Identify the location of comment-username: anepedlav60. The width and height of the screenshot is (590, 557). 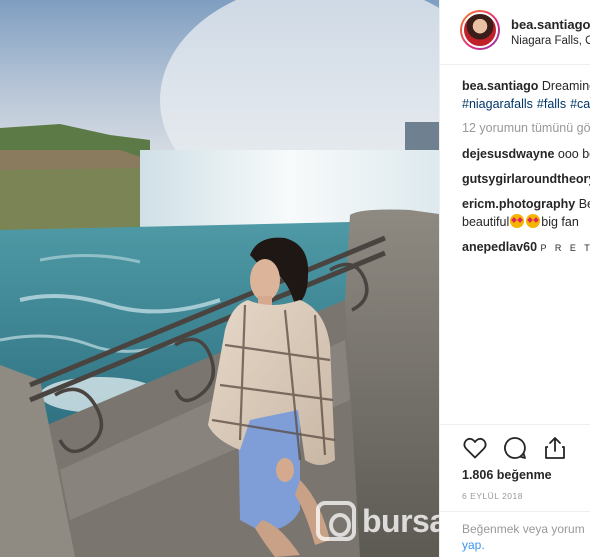
(499, 247).